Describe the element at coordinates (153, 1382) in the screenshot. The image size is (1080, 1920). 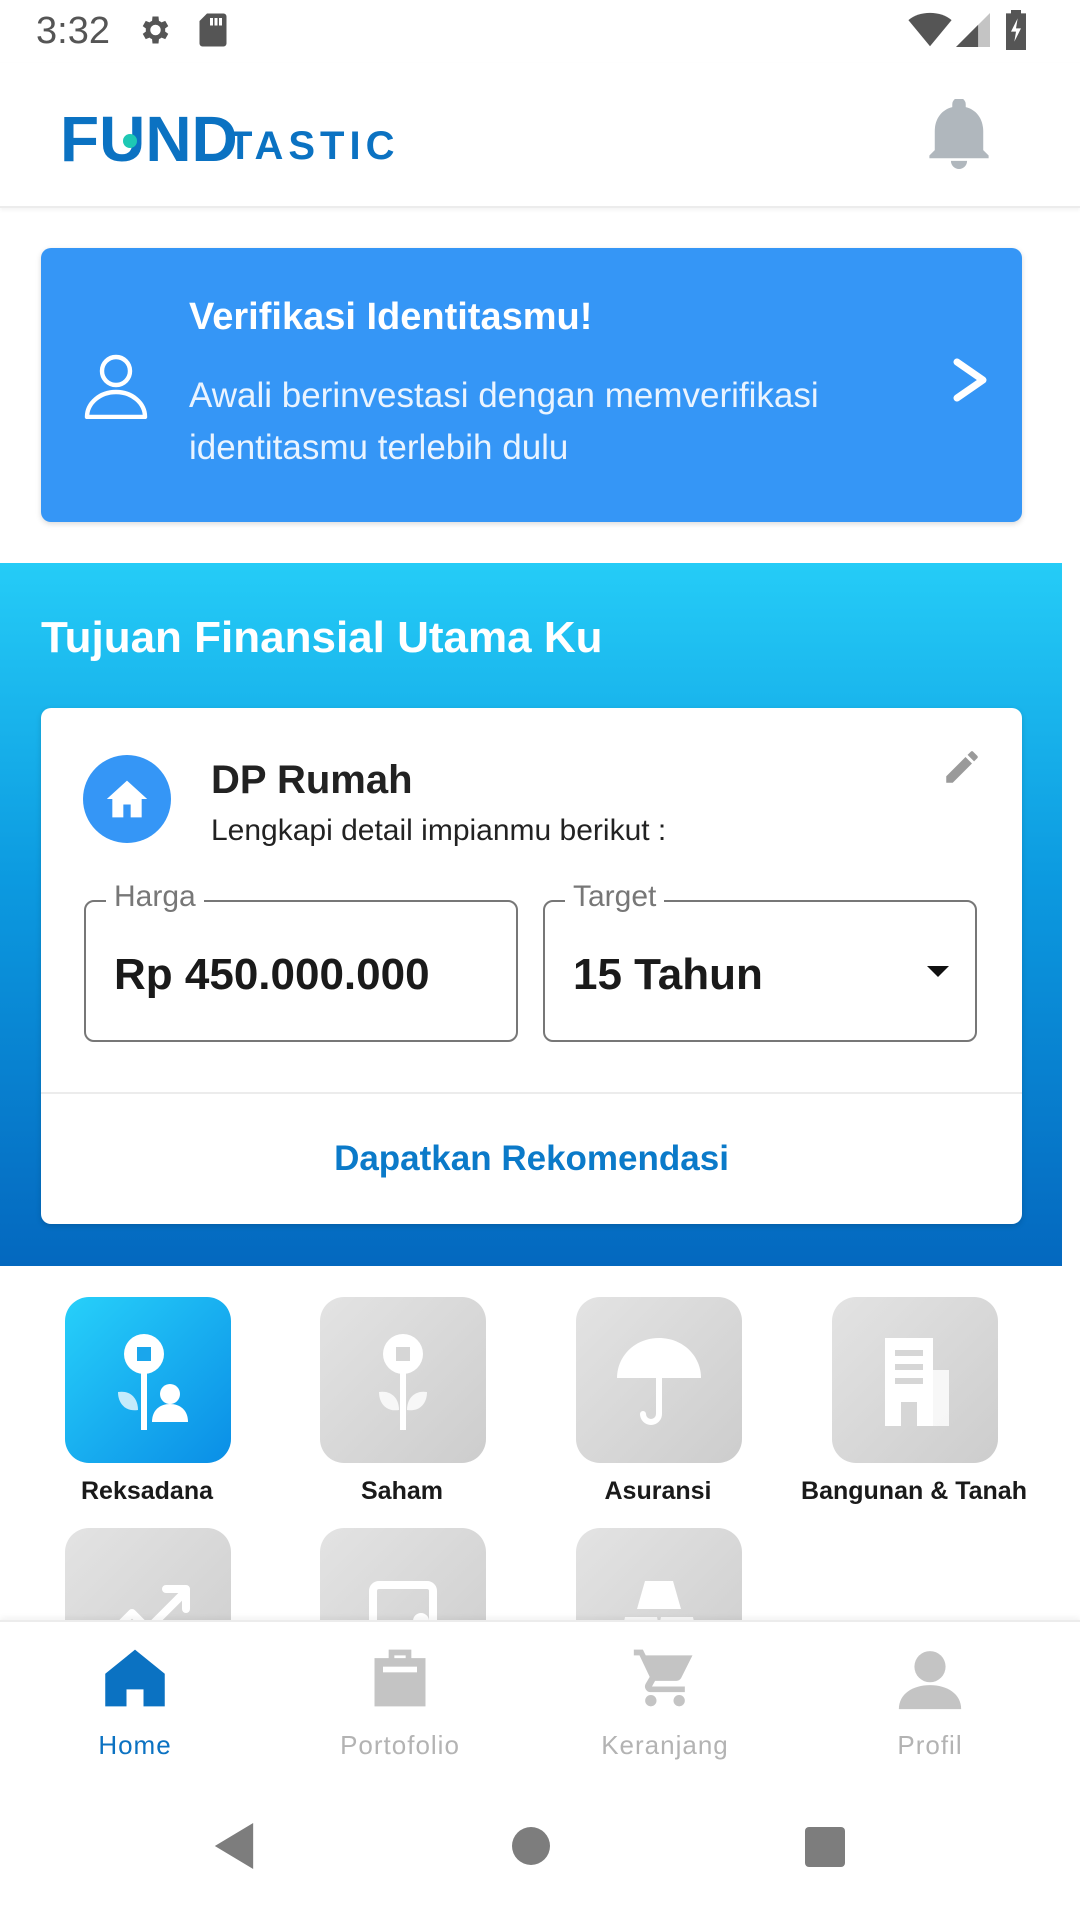
I see `mutual-fund-icon` at that location.